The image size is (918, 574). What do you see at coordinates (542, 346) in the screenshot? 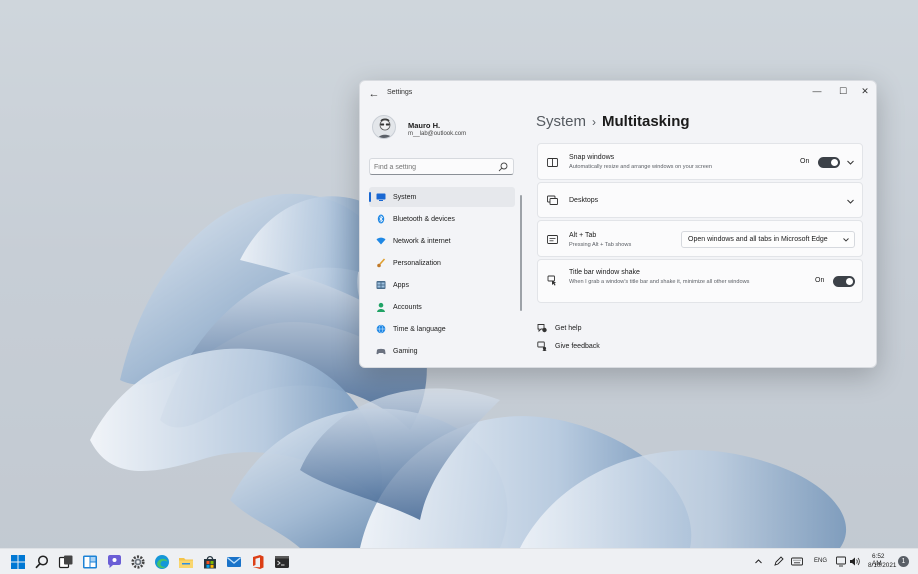
I see `feedback-icon` at bounding box center [542, 346].